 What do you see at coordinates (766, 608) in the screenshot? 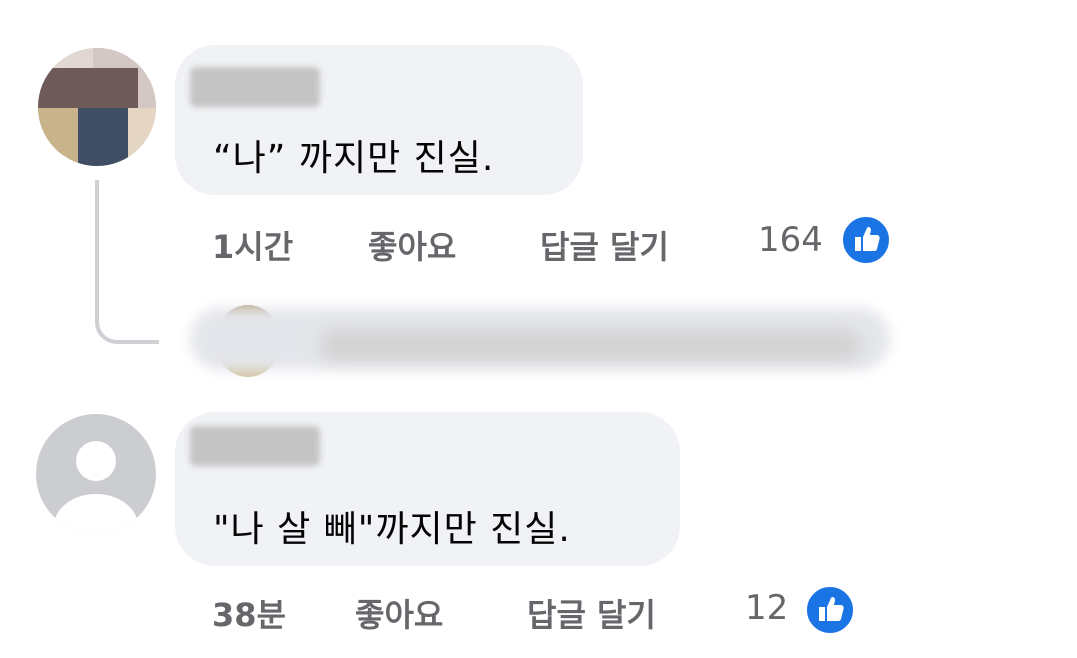
I see `reaction-count: 12` at bounding box center [766, 608].